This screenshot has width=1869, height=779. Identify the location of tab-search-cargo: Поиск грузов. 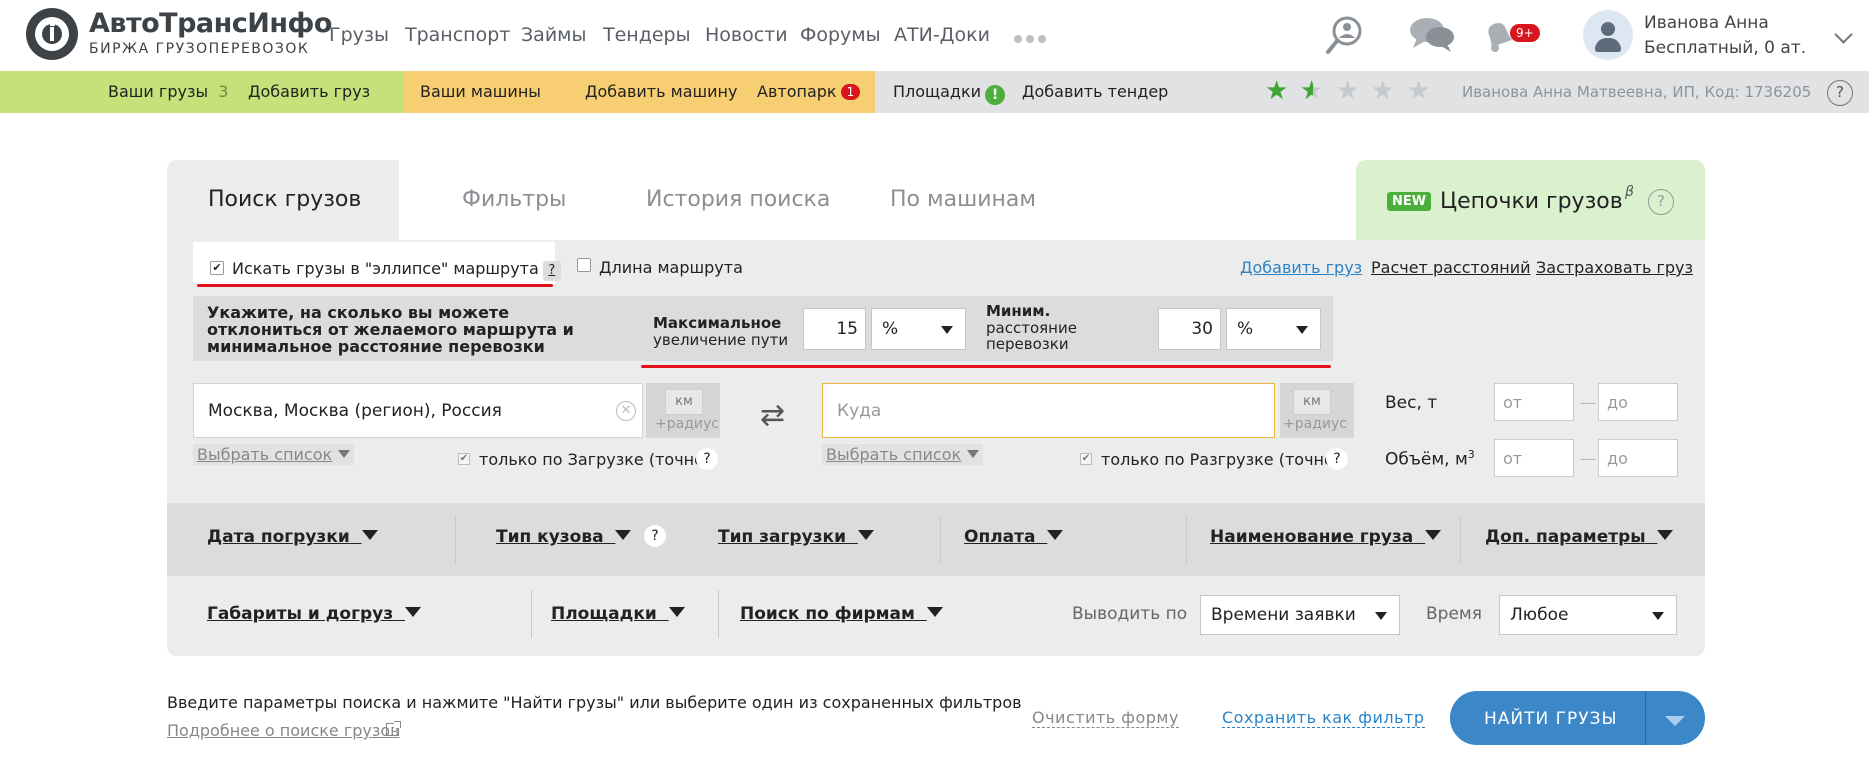
(284, 199).